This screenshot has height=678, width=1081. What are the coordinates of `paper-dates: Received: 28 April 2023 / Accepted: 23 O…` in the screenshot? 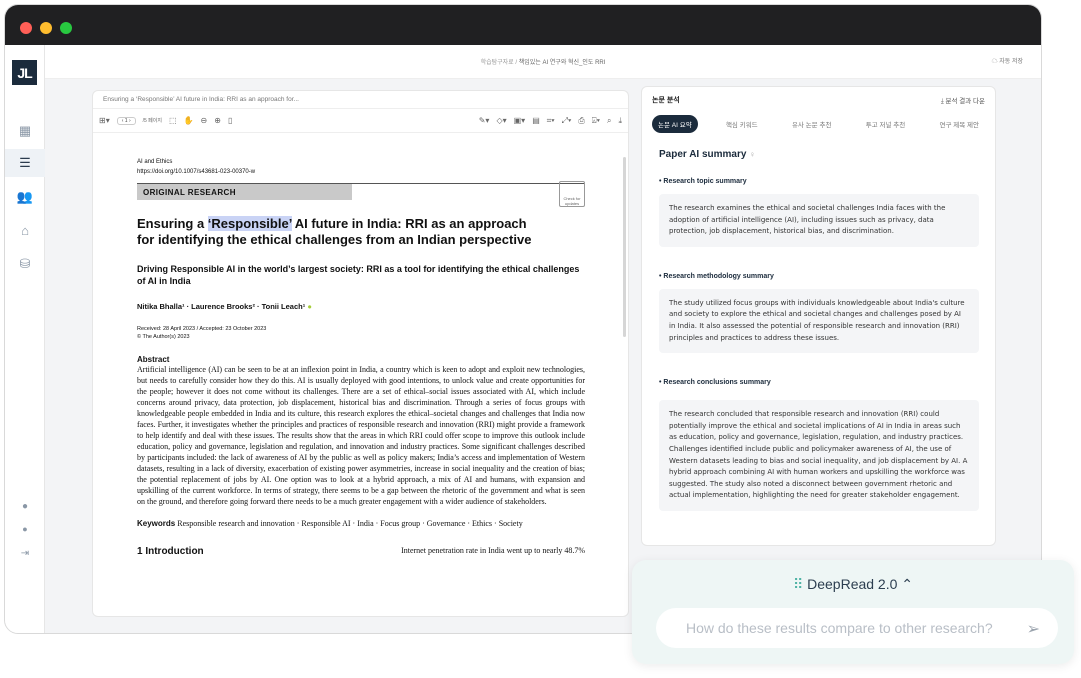 It's located at (202, 333).